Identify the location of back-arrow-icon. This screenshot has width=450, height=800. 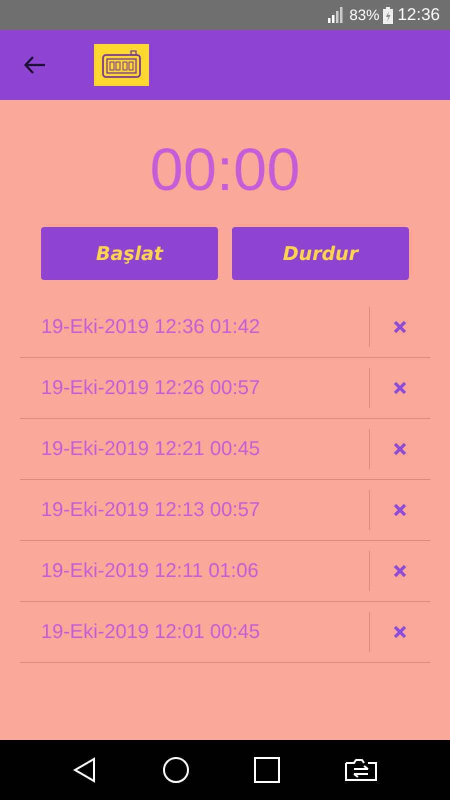
(35, 65).